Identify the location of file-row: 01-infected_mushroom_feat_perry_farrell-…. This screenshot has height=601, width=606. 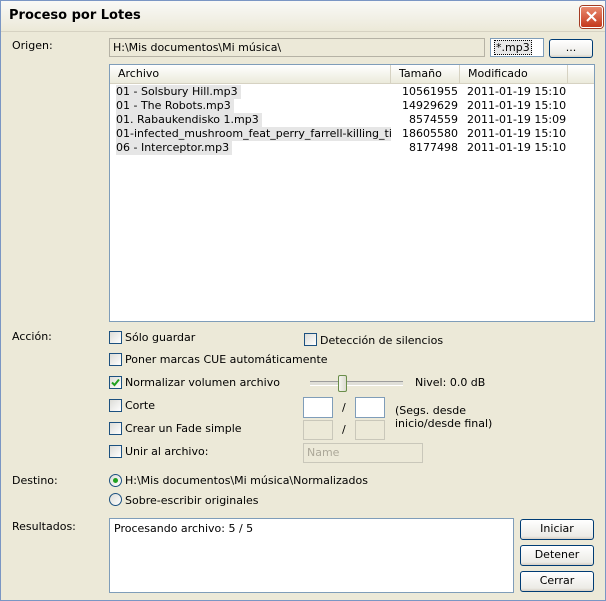
(352, 134).